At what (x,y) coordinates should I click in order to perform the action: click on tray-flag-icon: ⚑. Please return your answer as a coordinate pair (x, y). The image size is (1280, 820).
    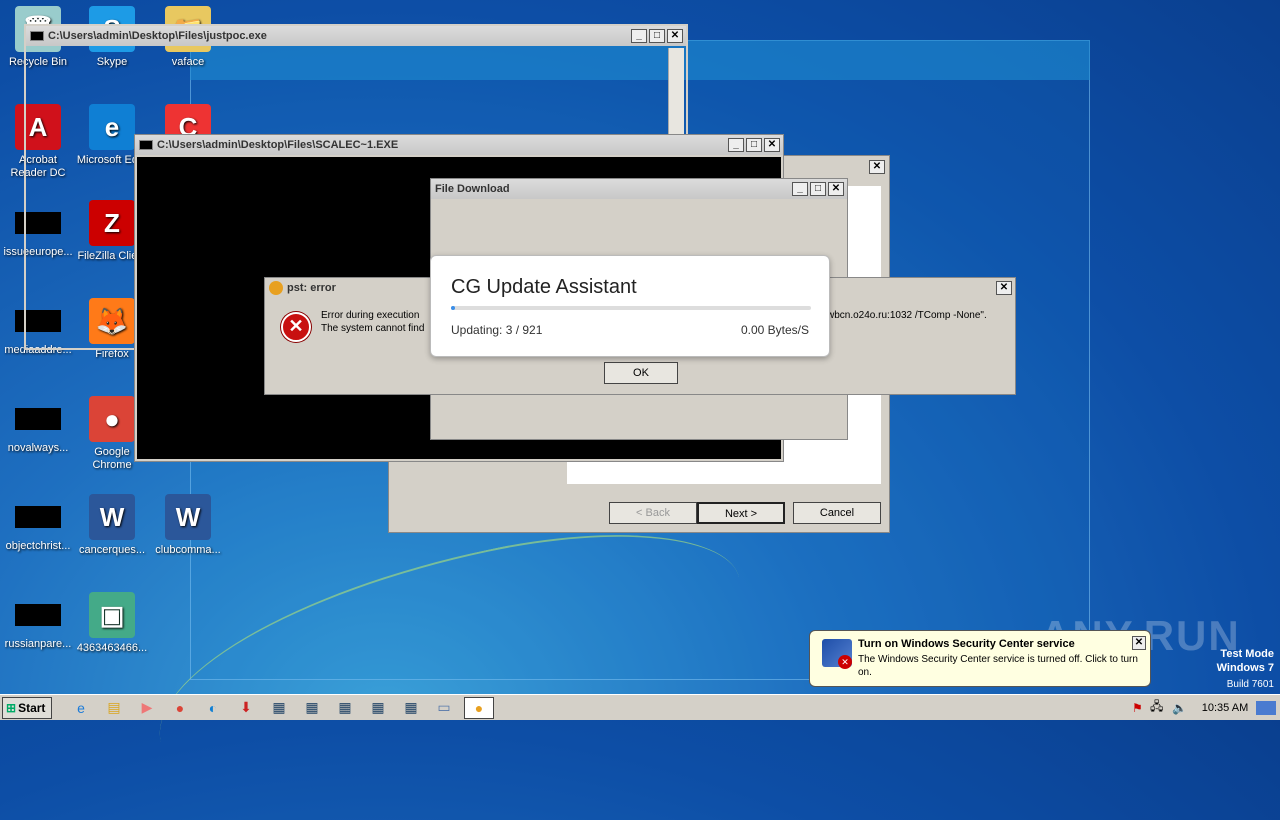
    Looking at the image, I should click on (1141, 708).